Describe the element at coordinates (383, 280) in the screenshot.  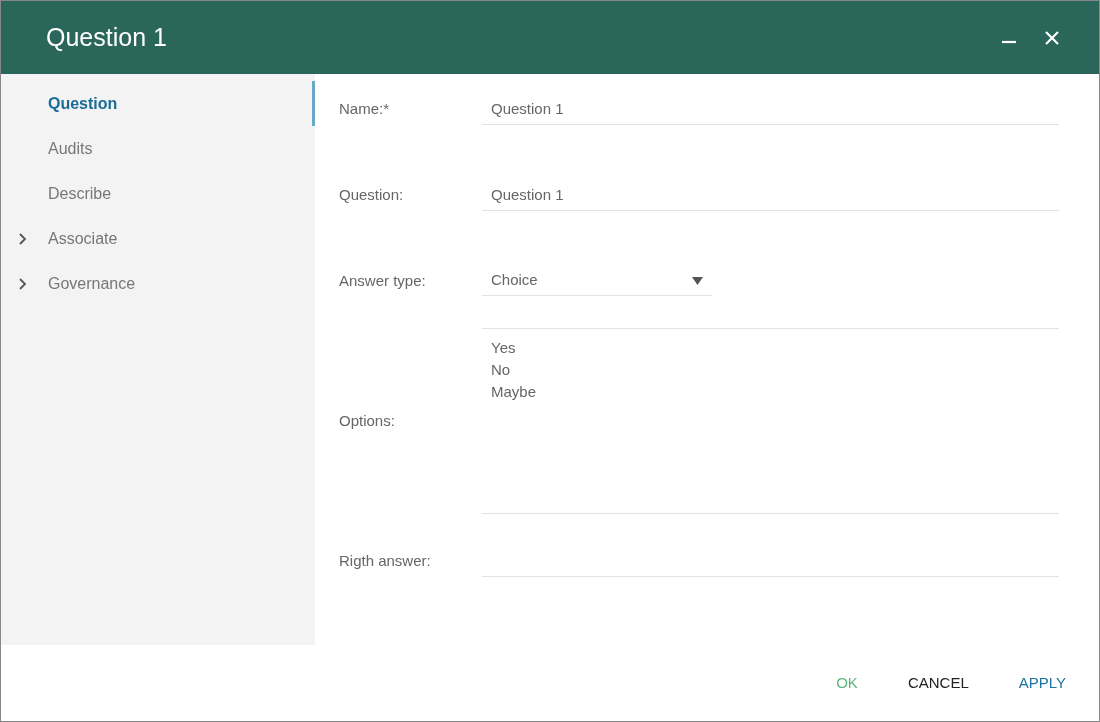
I see `field-label: Answer type:` at that location.